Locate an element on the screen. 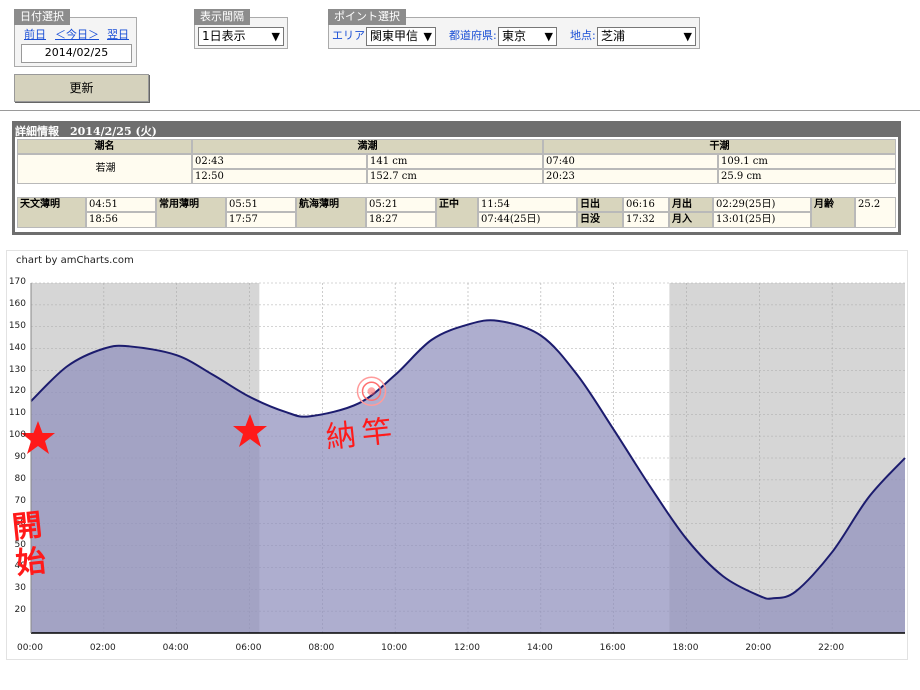 The image size is (920, 690). x-tick-label: 04:00 is located at coordinates (175, 648).